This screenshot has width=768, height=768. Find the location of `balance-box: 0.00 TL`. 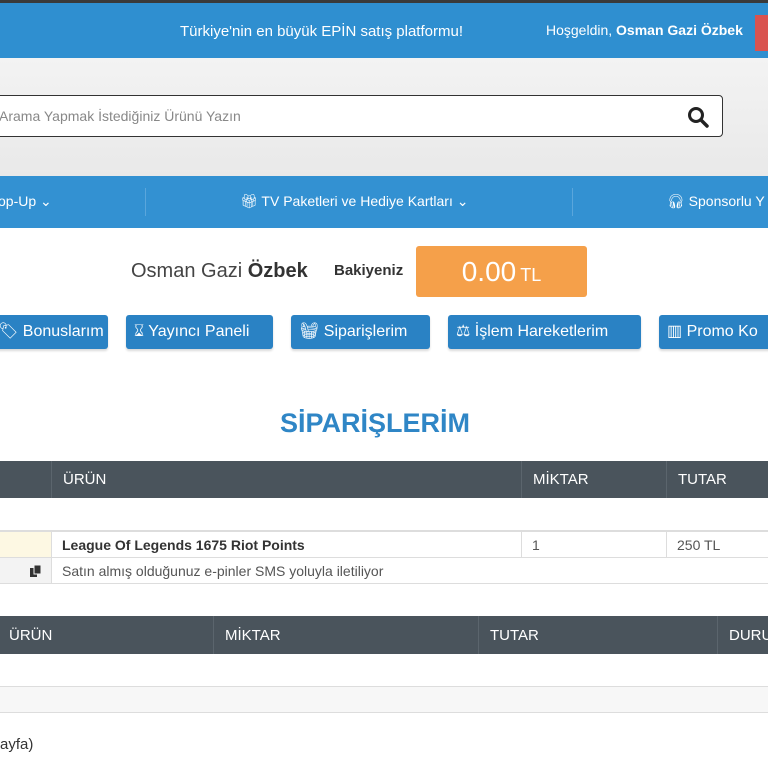

balance-box: 0.00 TL is located at coordinates (501, 271).